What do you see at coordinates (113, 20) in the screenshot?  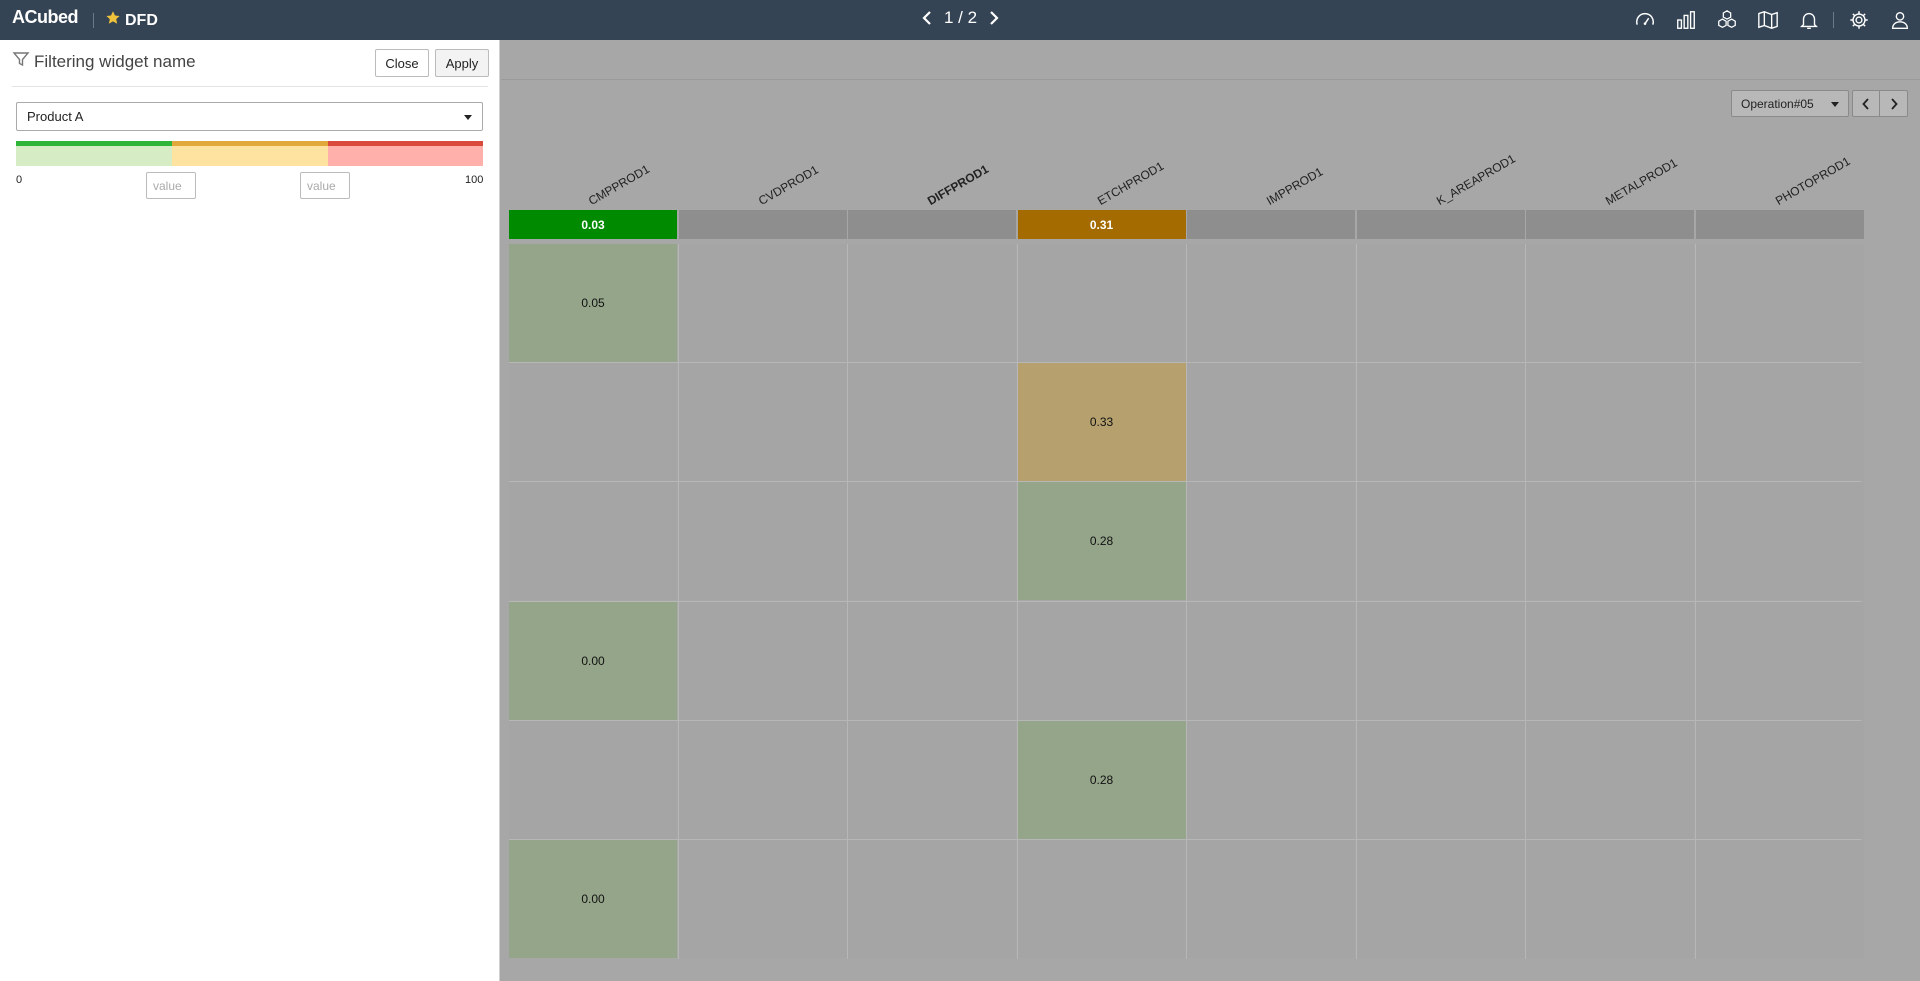 I see `star-icon` at bounding box center [113, 20].